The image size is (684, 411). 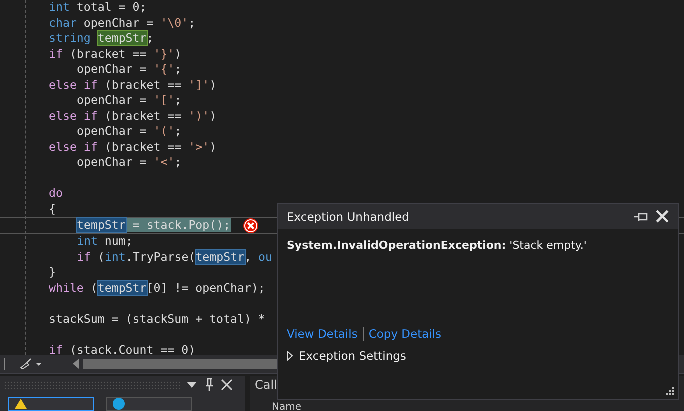 What do you see at coordinates (405, 334) in the screenshot?
I see `details-link: Copy Details` at bounding box center [405, 334].